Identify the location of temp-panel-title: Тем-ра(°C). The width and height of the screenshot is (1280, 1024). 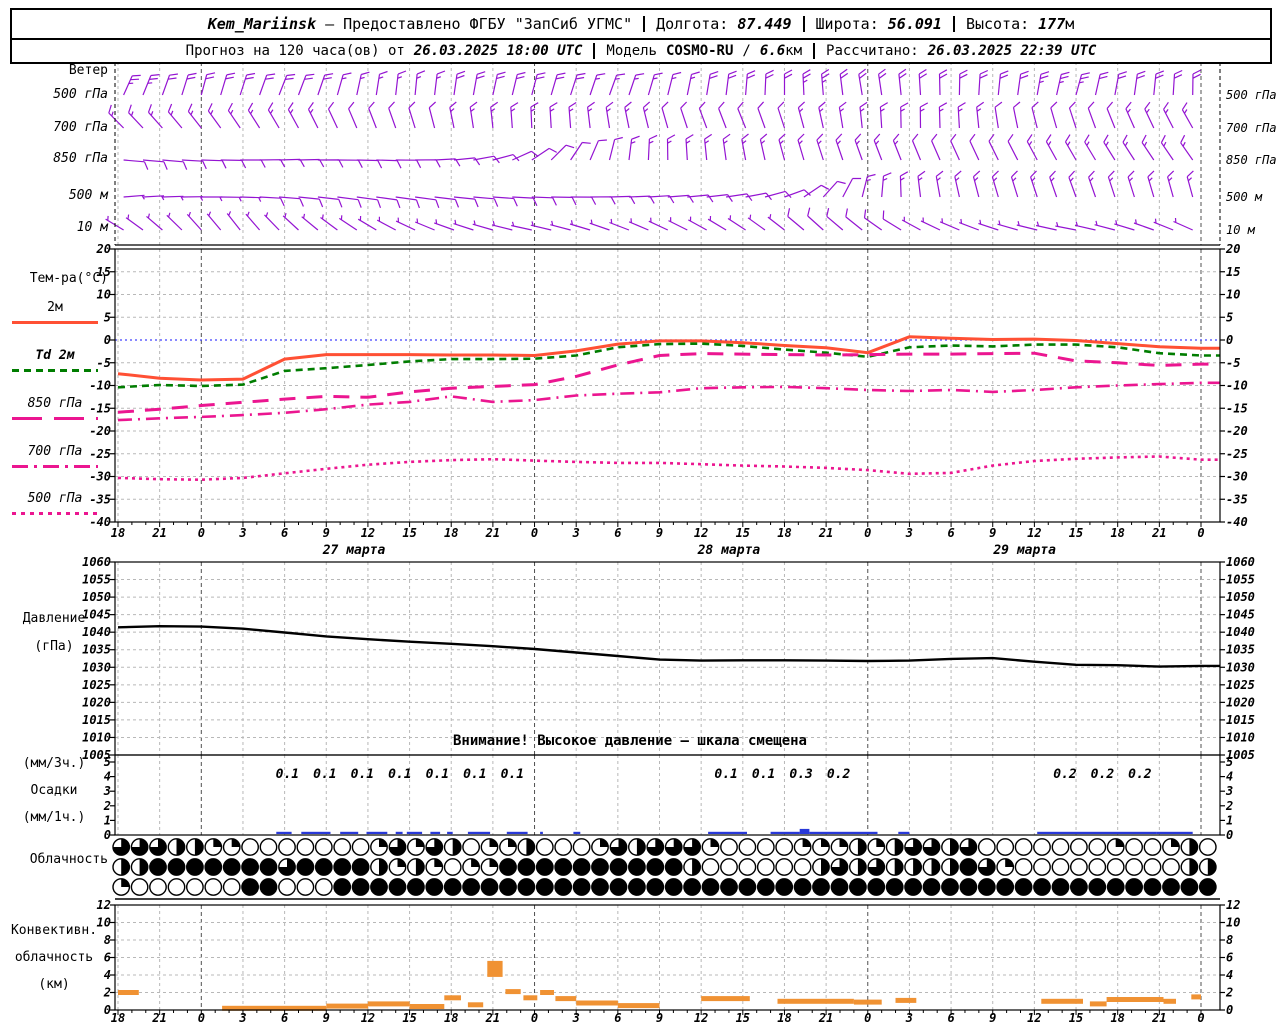
(68, 278).